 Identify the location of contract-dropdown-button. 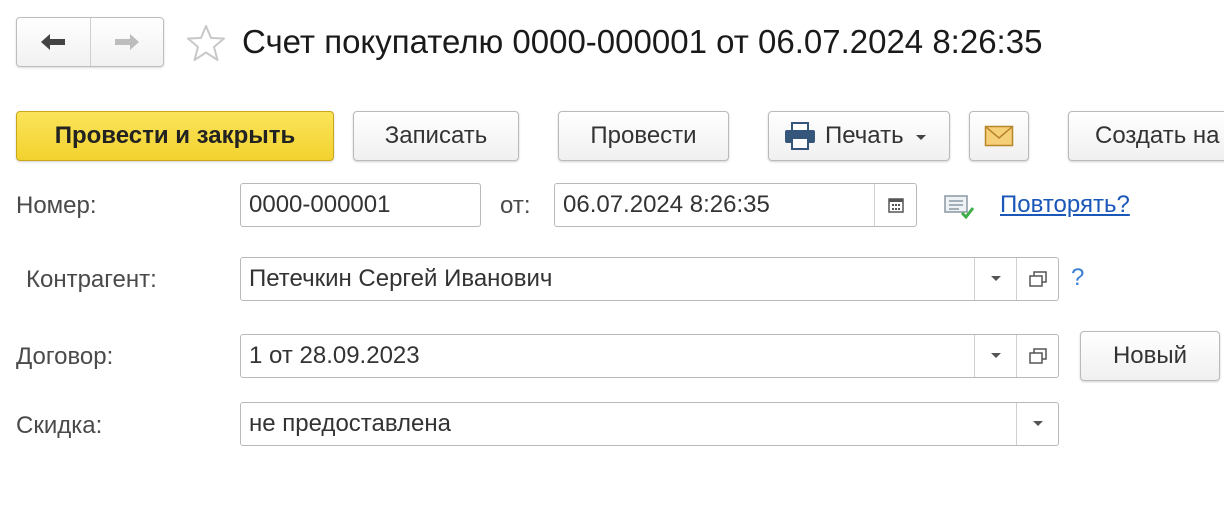
(995, 356).